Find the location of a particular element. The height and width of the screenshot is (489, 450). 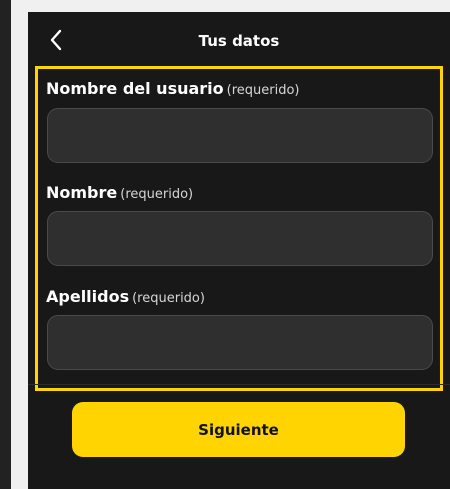

last-name-label: Apellidos (requerido) is located at coordinates (125, 296).